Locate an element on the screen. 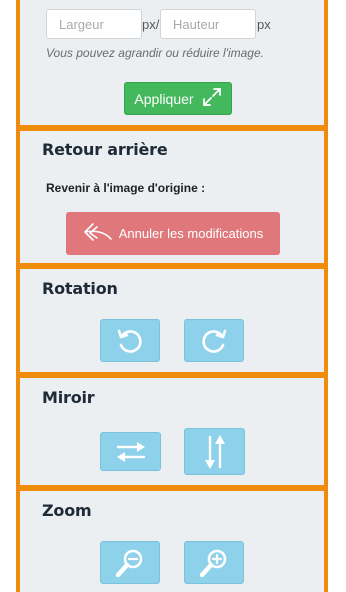  mirror-section-title: Miroir is located at coordinates (68, 397).